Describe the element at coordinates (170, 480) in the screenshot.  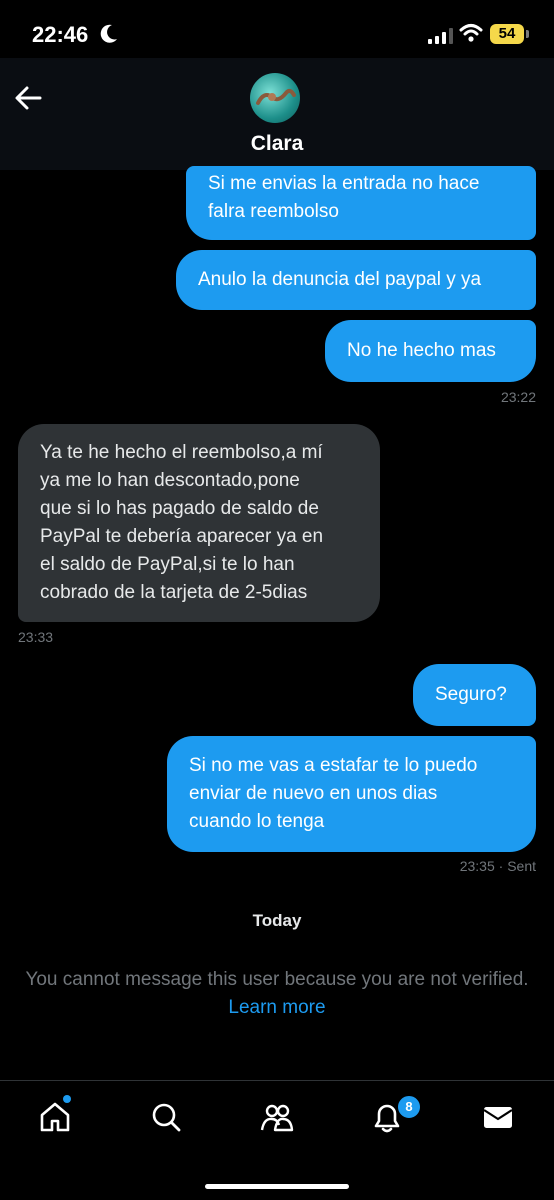
I see `message-line: ya me lo han descontado,pone` at that location.